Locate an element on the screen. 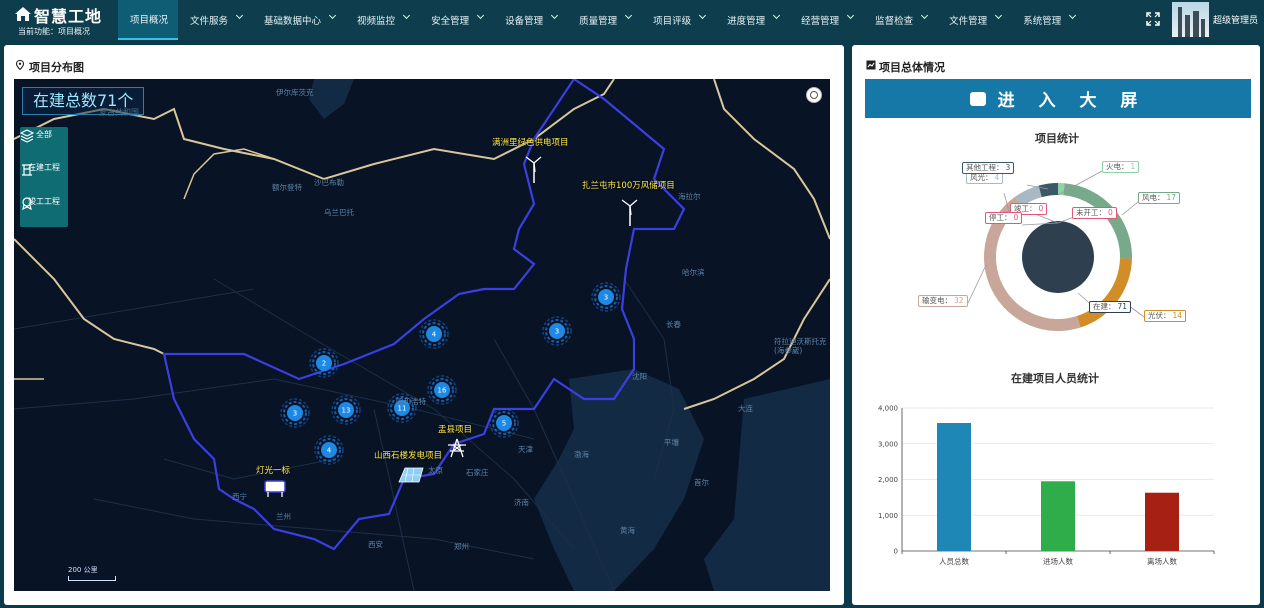  place-label: 哈尔滨 is located at coordinates (693, 272).